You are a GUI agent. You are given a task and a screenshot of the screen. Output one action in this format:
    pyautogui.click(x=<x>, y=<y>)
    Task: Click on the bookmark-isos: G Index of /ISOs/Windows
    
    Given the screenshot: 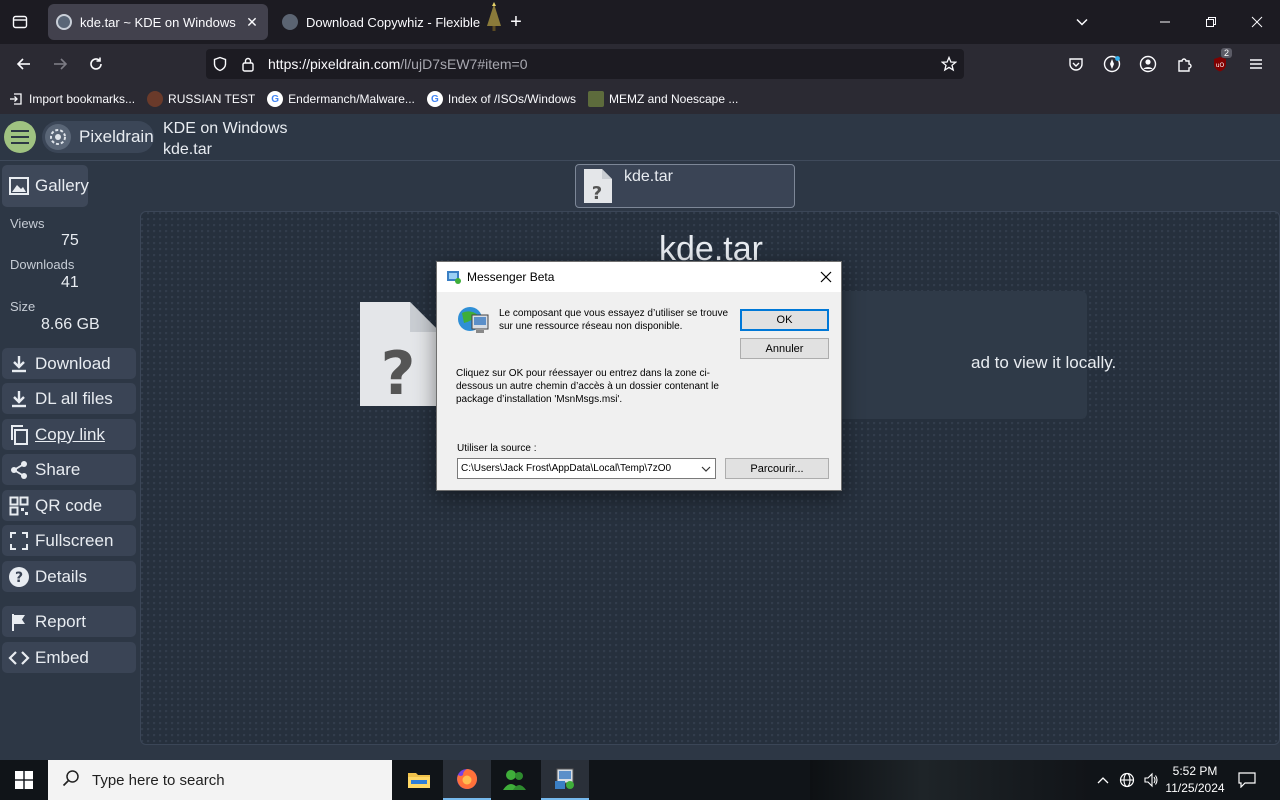 What is the action you would take?
    pyautogui.click(x=501, y=99)
    